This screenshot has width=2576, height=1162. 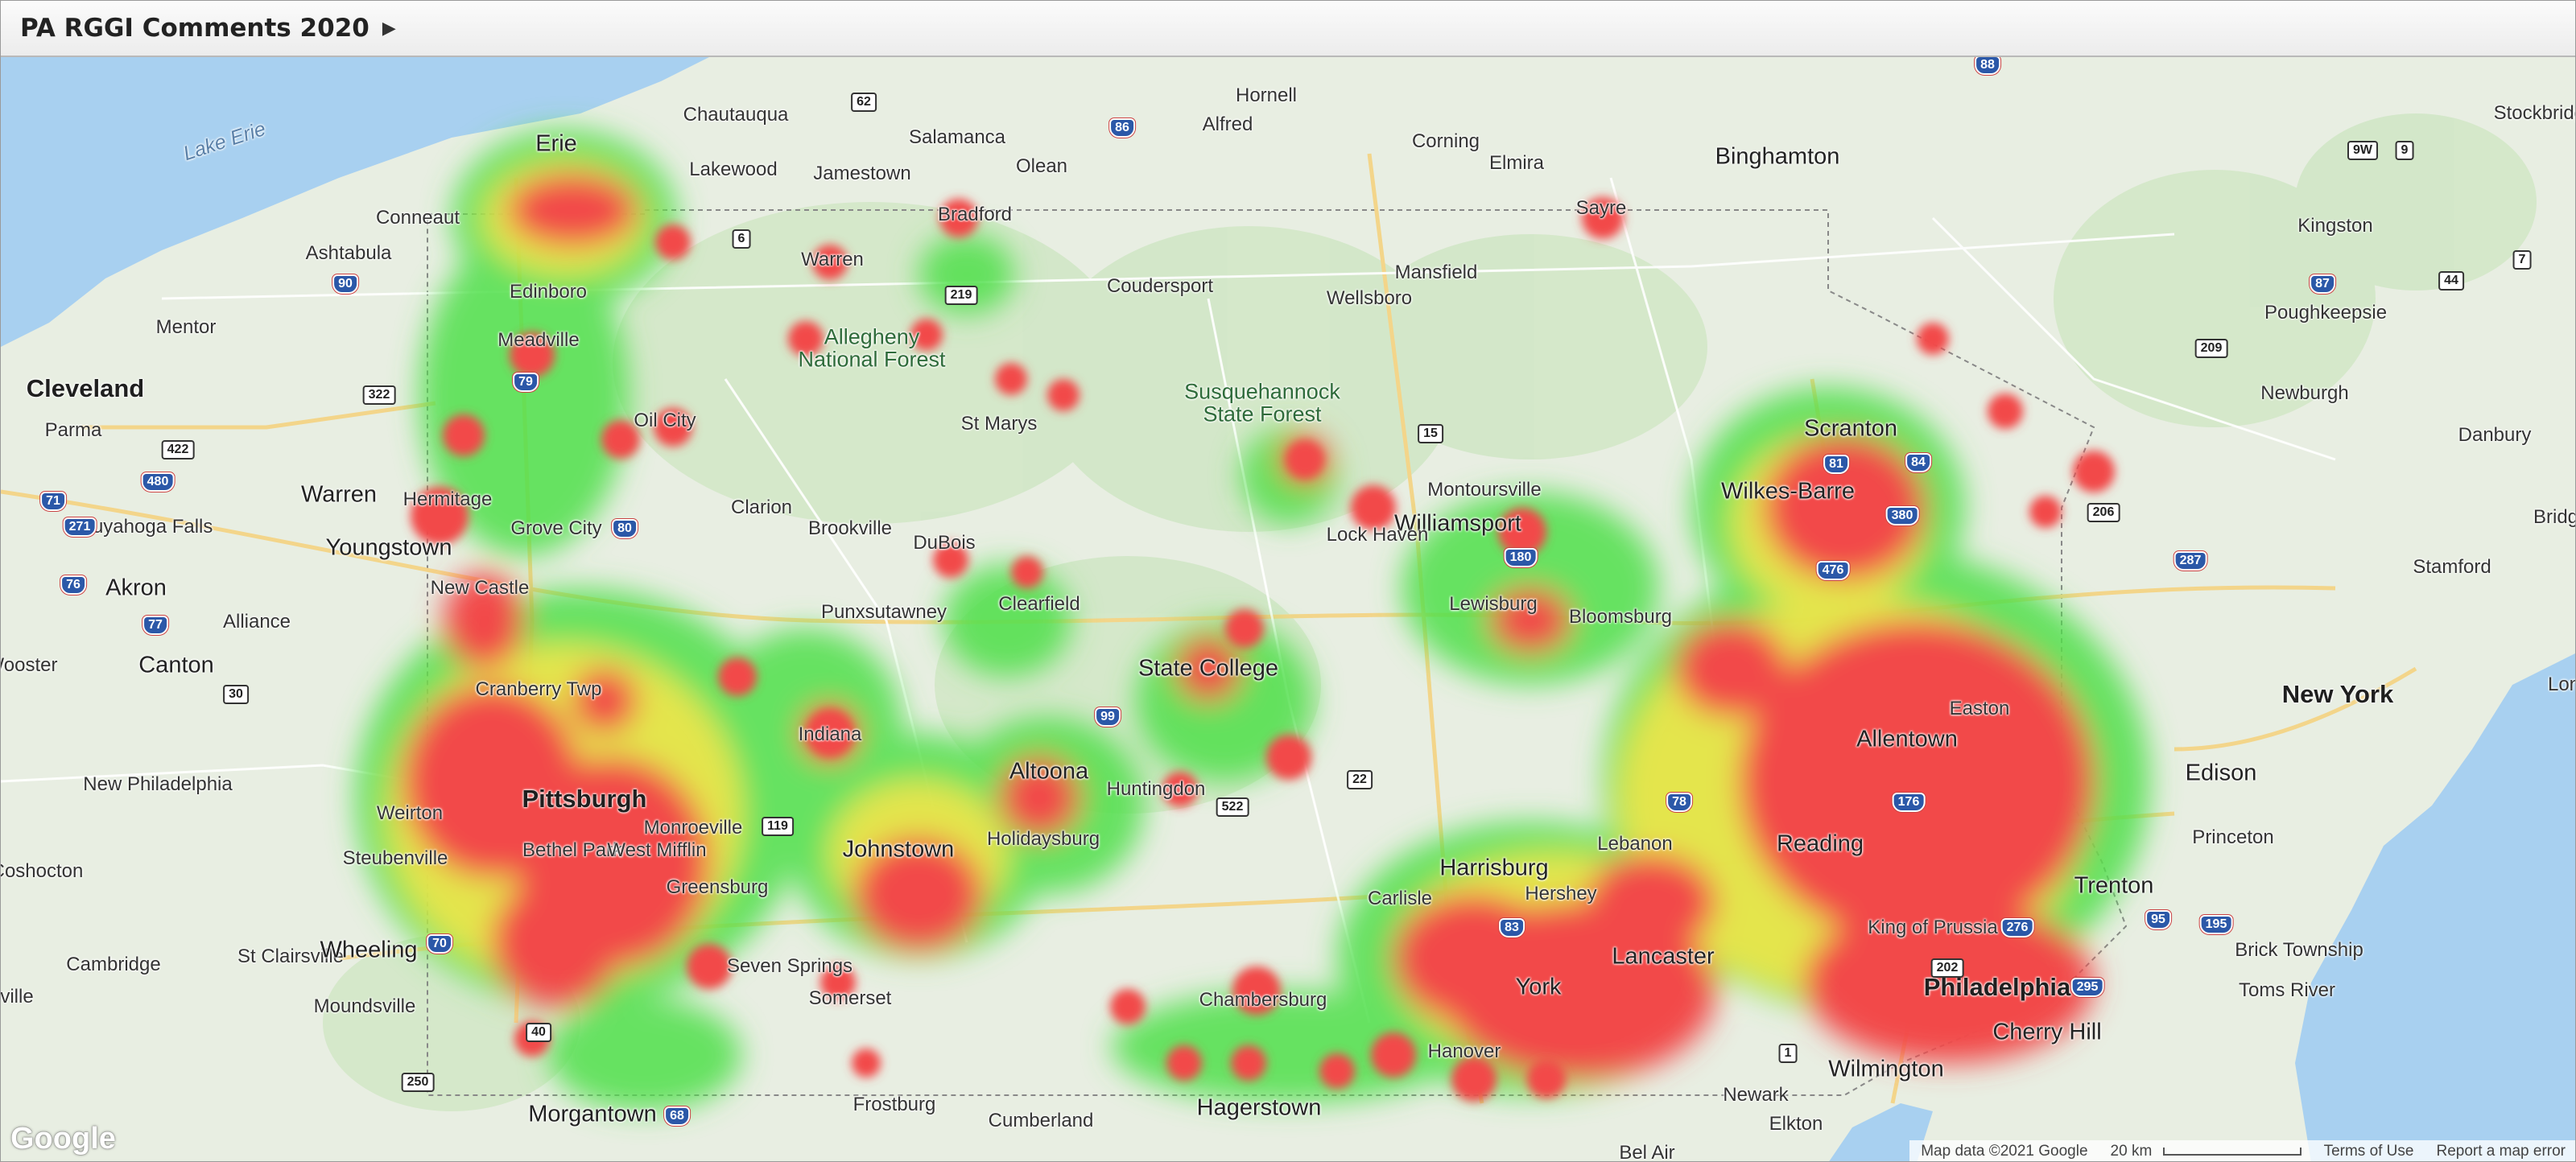 I want to click on place-label: Corning, so click(x=1445, y=141).